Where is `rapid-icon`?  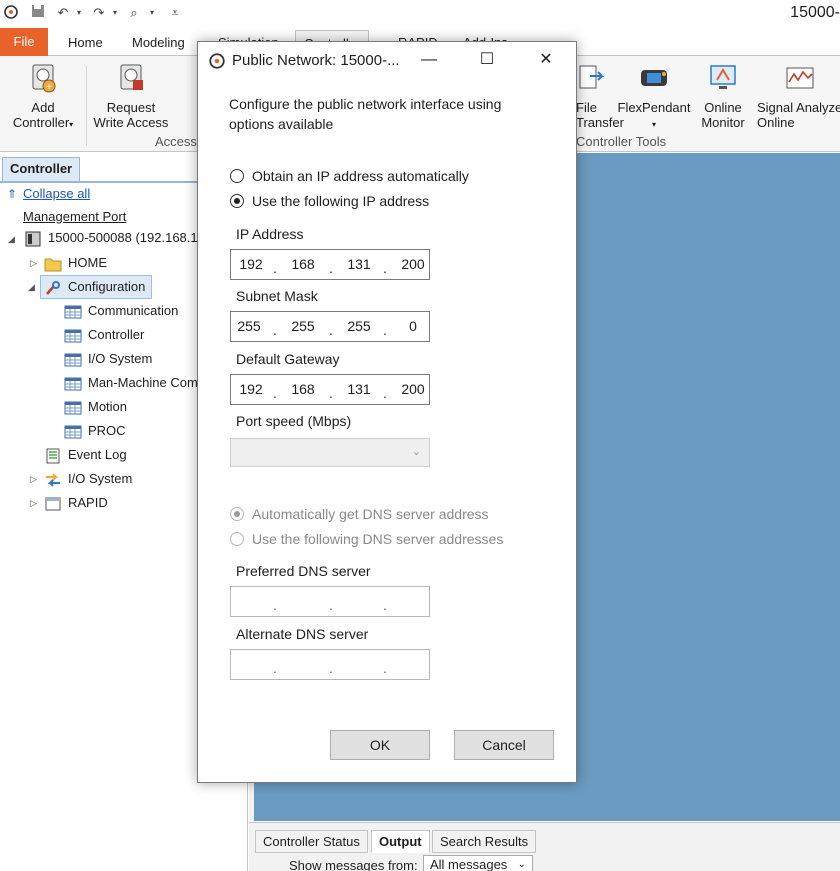 rapid-icon is located at coordinates (53, 504).